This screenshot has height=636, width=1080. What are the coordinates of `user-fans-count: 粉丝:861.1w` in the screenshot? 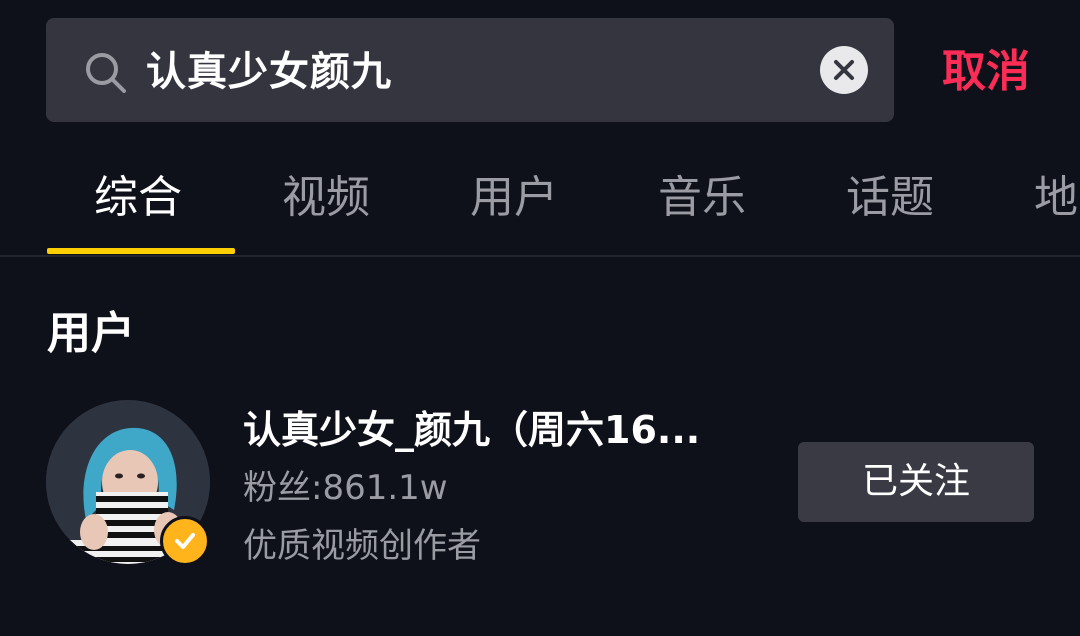 It's located at (345, 488).